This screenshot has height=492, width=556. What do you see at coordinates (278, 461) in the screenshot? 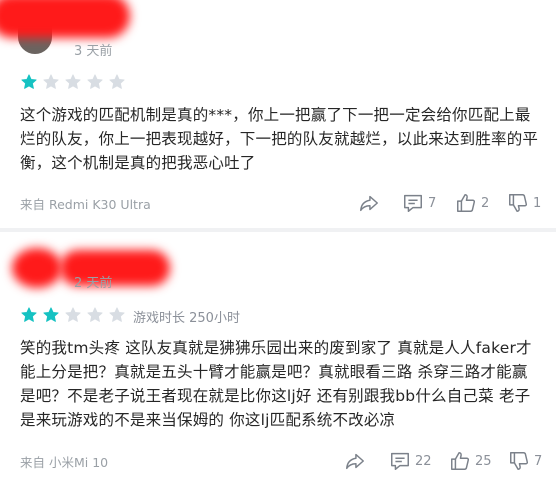
I see `review-footer: 来自 小米Mi 10 22 25 7` at bounding box center [278, 461].